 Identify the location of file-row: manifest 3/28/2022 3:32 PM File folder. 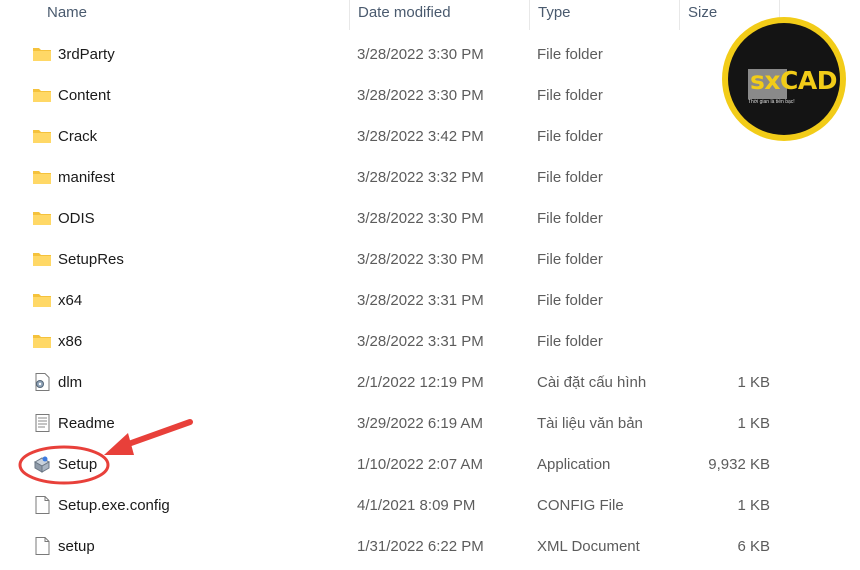
(400, 177).